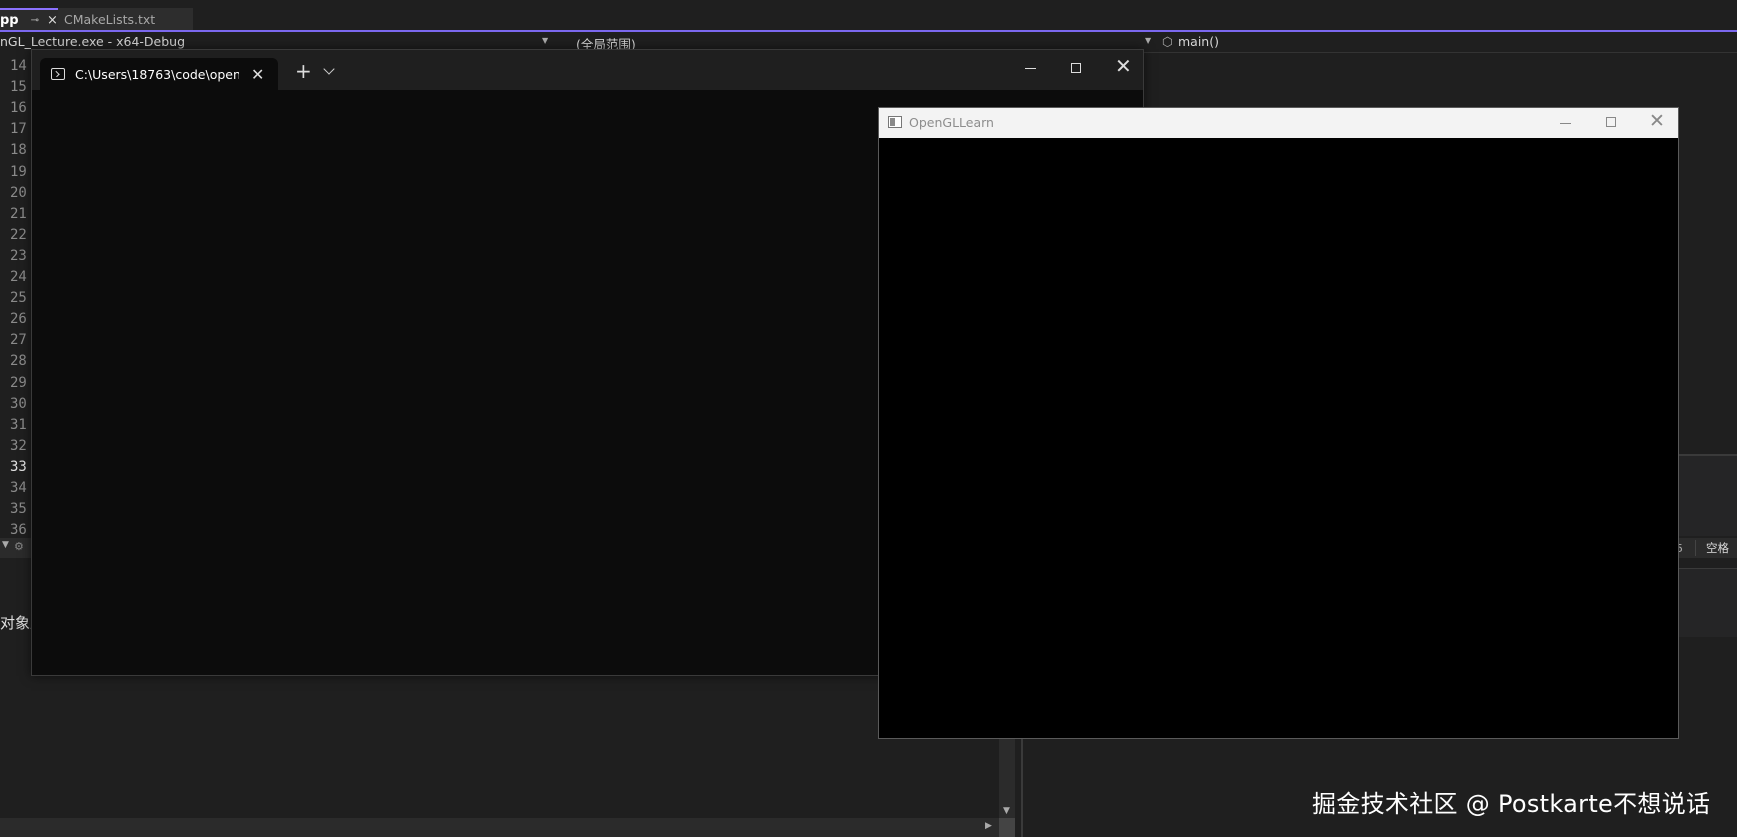 The height and width of the screenshot is (837, 1737). Describe the element at coordinates (18, 66) in the screenshot. I see `line-number: 14` at that location.